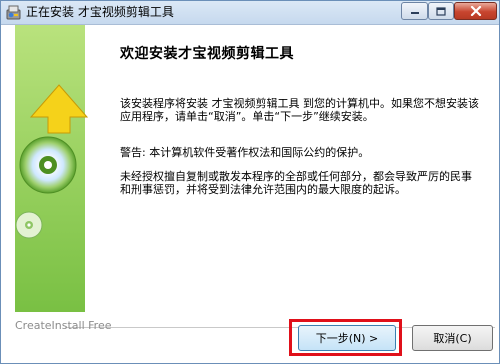  Describe the element at coordinates (48, 165) in the screenshot. I see `cd-disc-icon` at that location.